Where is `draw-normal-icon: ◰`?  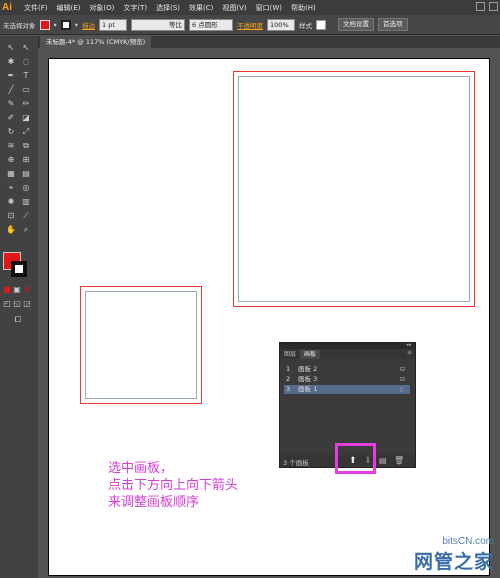
draw-normal-icon: ◰ is located at coordinates (7, 304).